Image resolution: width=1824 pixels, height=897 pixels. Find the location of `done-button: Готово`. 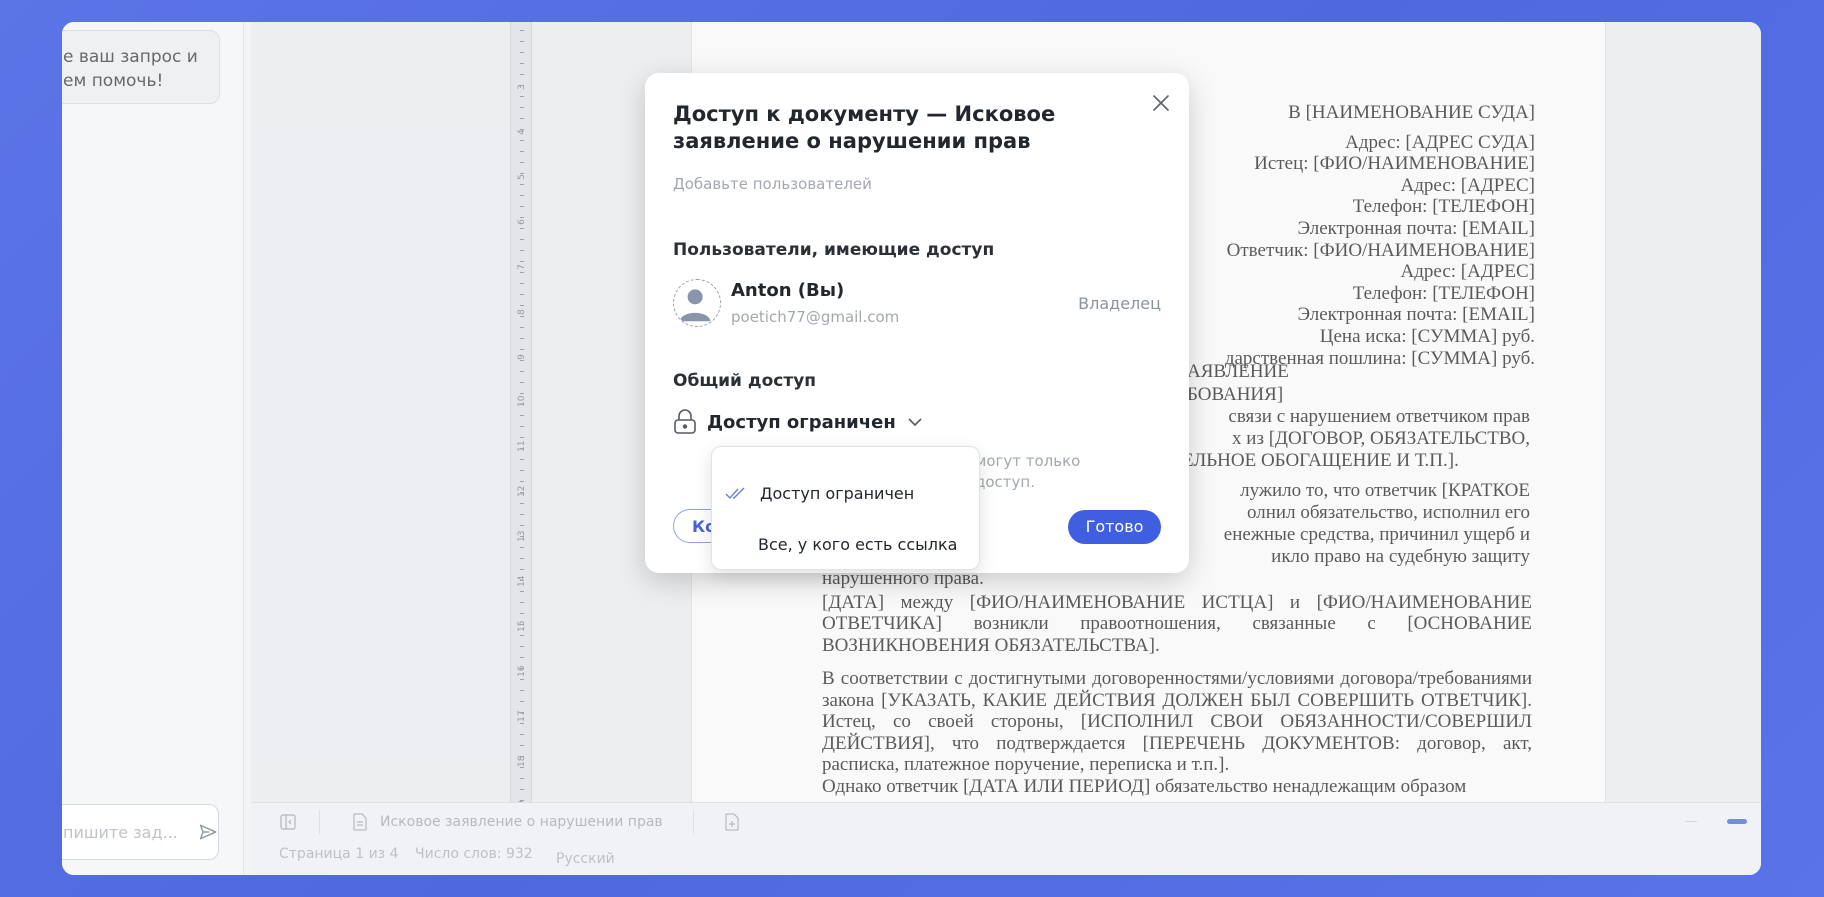

done-button: Готово is located at coordinates (1114, 527).